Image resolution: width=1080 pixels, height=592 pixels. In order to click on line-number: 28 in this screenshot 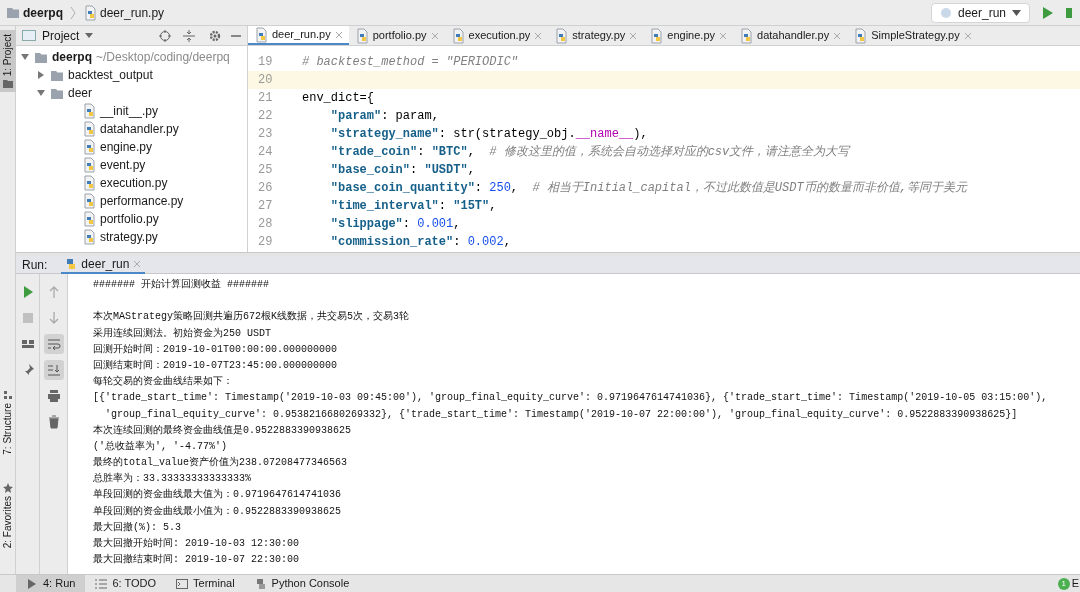, I will do `click(265, 224)`.